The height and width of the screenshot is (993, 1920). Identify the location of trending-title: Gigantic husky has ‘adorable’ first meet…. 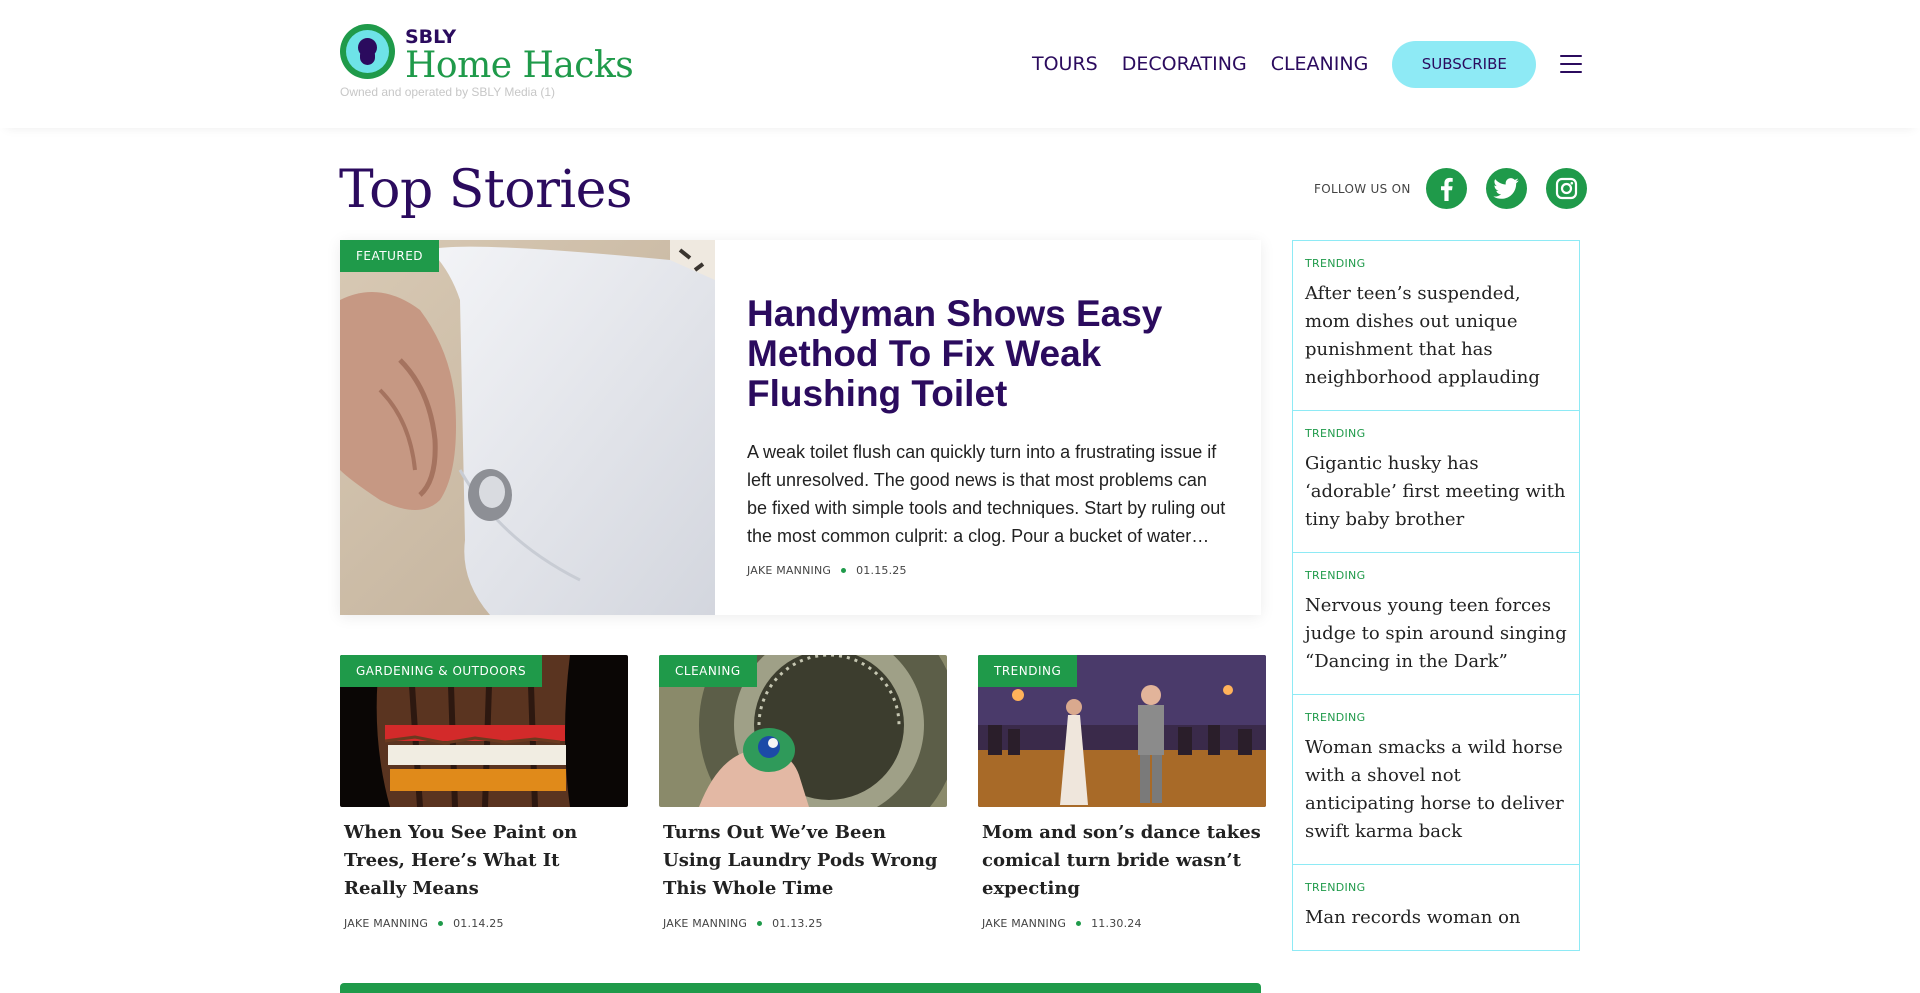
(1436, 492).